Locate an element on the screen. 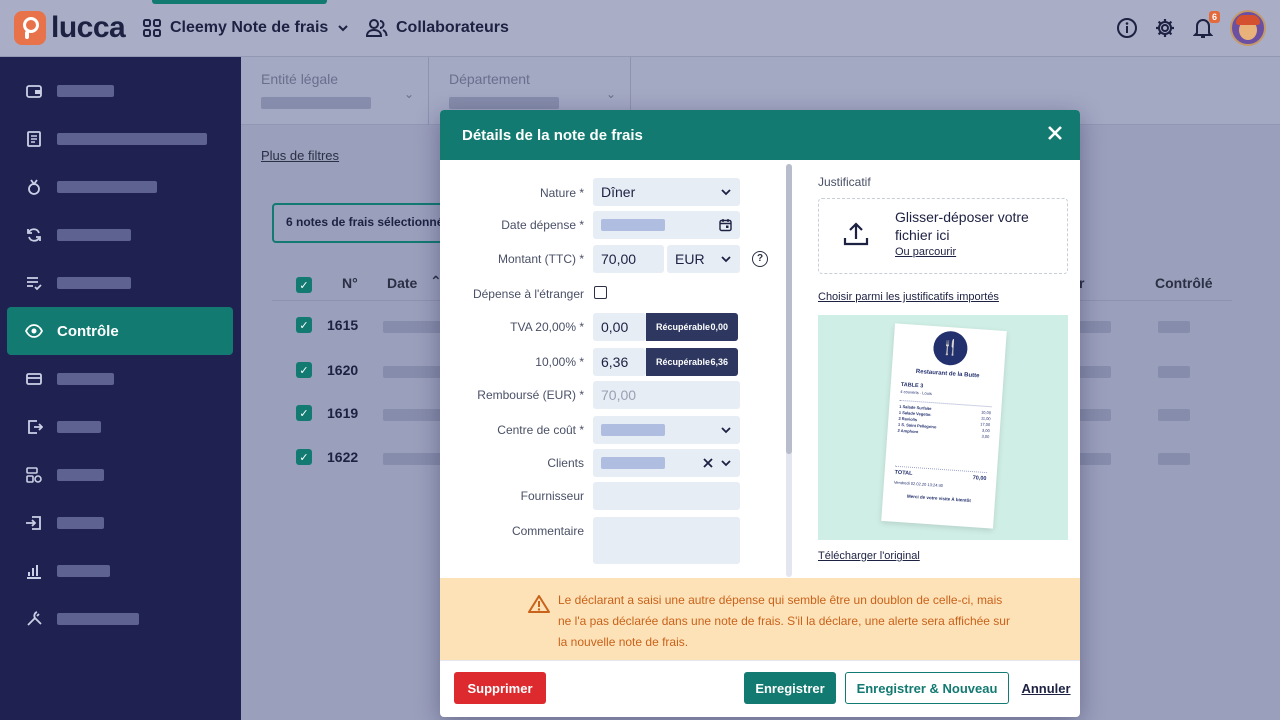  abroad-checkbox is located at coordinates (600, 292).